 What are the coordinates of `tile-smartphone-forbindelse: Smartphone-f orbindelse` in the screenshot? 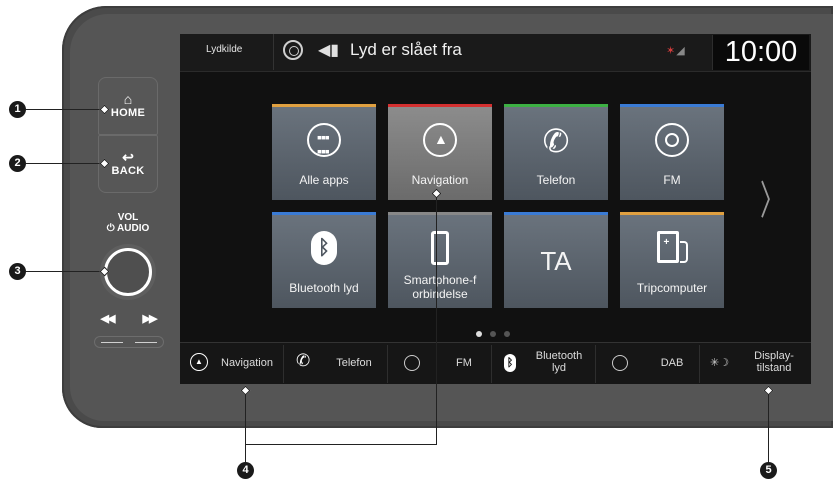 It's located at (440, 260).